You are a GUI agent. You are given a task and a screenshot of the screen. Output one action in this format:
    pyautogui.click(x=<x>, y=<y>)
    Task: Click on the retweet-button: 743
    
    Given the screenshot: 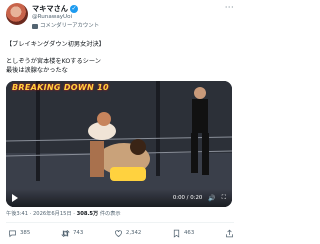 What is the action you would take?
    pyautogui.click(x=72, y=233)
    